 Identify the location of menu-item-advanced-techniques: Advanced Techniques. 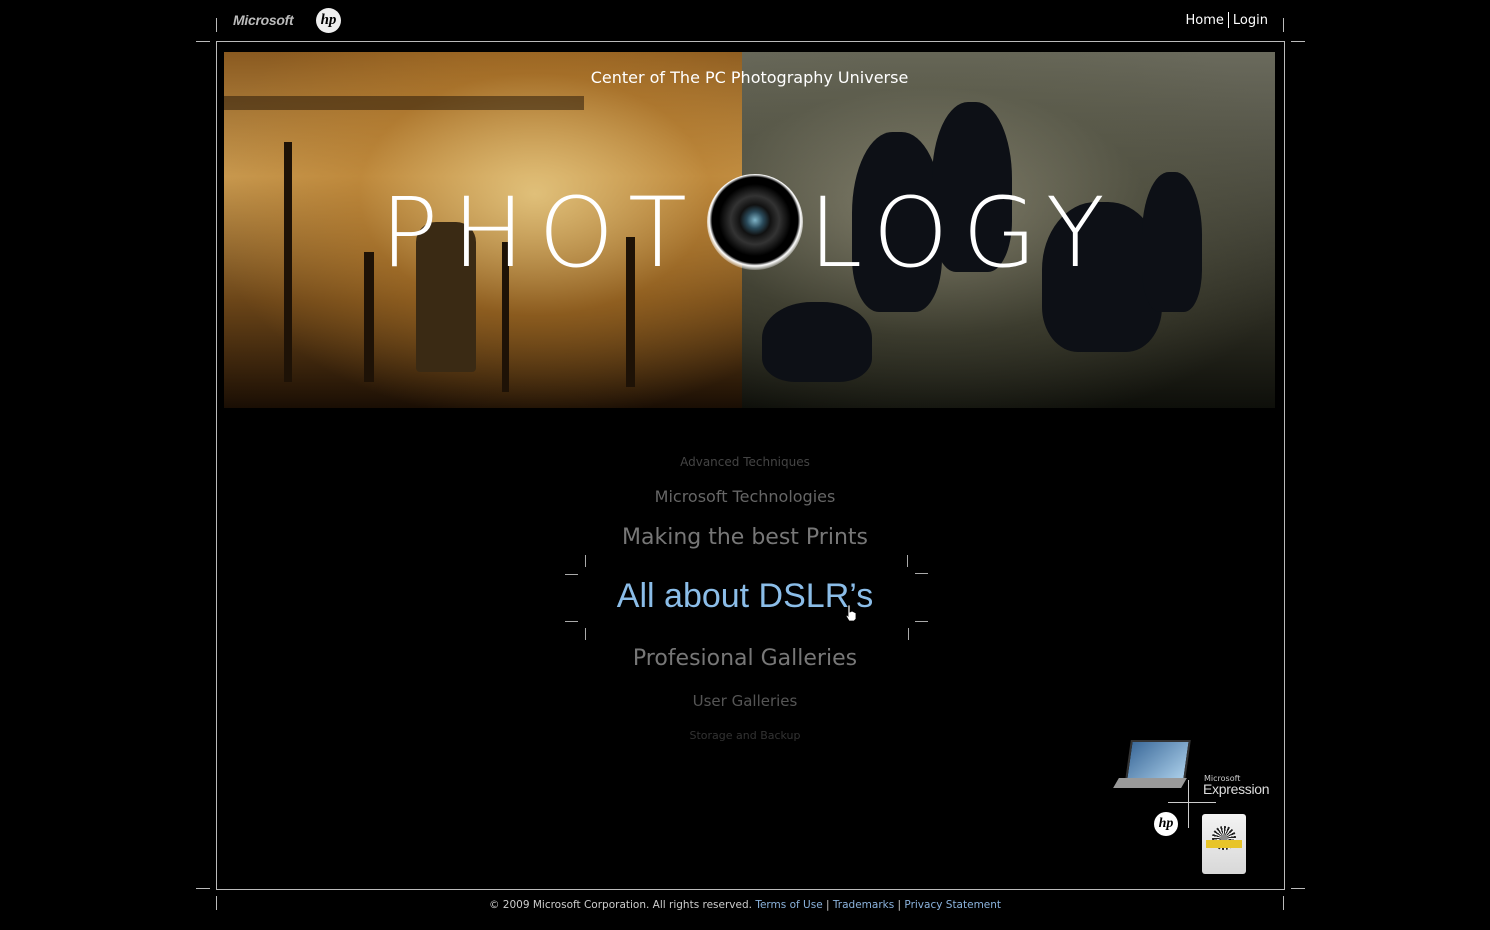
(745, 462).